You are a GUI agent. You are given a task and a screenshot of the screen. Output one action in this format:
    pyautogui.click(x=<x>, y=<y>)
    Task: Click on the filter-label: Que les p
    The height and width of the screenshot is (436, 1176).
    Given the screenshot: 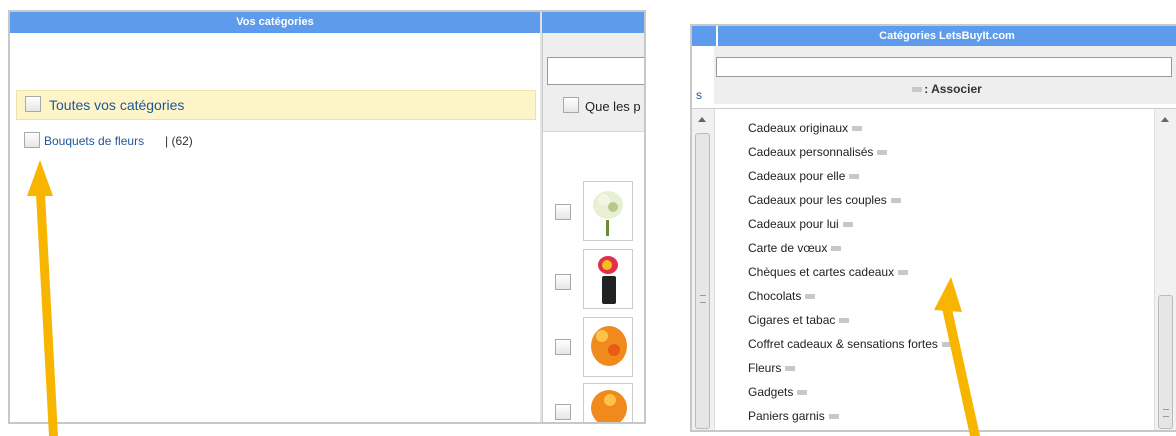 What is the action you would take?
    pyautogui.click(x=613, y=106)
    